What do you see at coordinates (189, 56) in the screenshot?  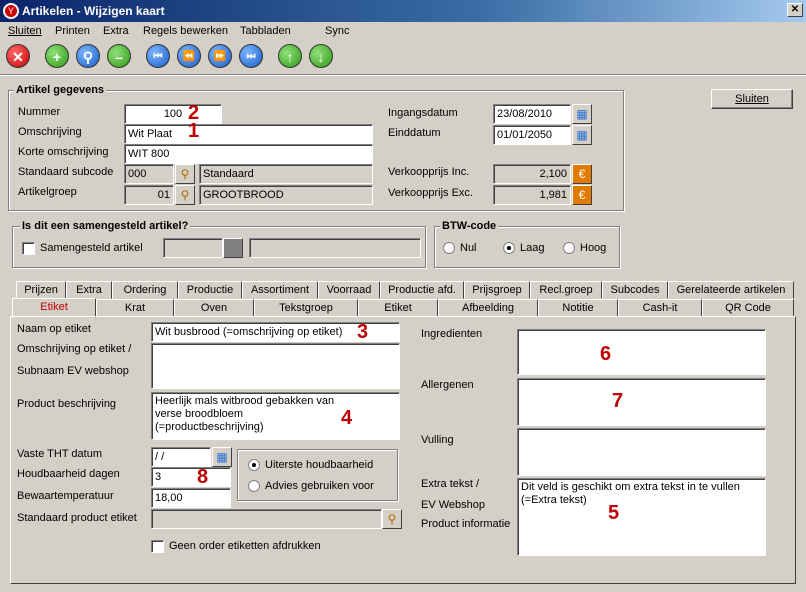 I see `prev-record-button: ⏪` at bounding box center [189, 56].